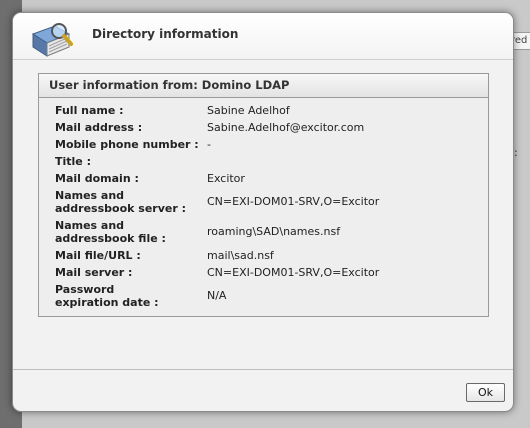 The image size is (530, 428). Describe the element at coordinates (110, 232) in the screenshot. I see `info-label: Names and addressbook file :` at that location.